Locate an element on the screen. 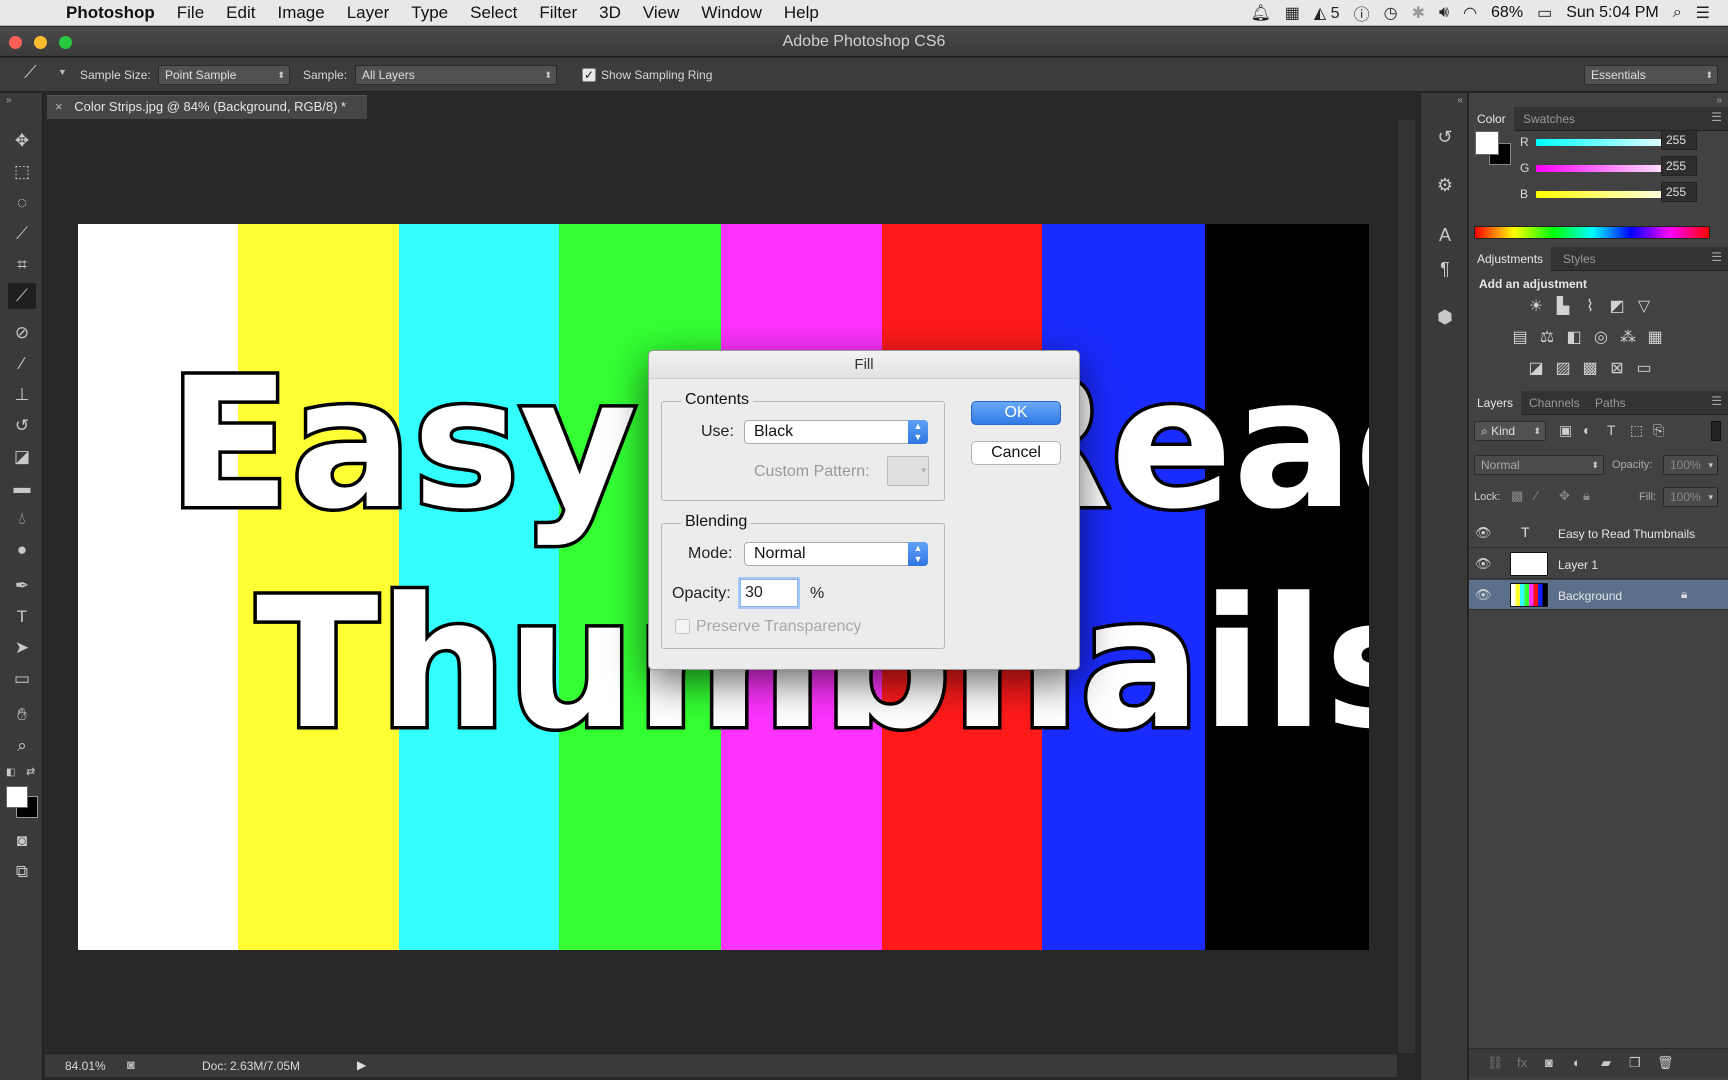 The image size is (1728, 1080). menu-help: Help is located at coordinates (801, 13).